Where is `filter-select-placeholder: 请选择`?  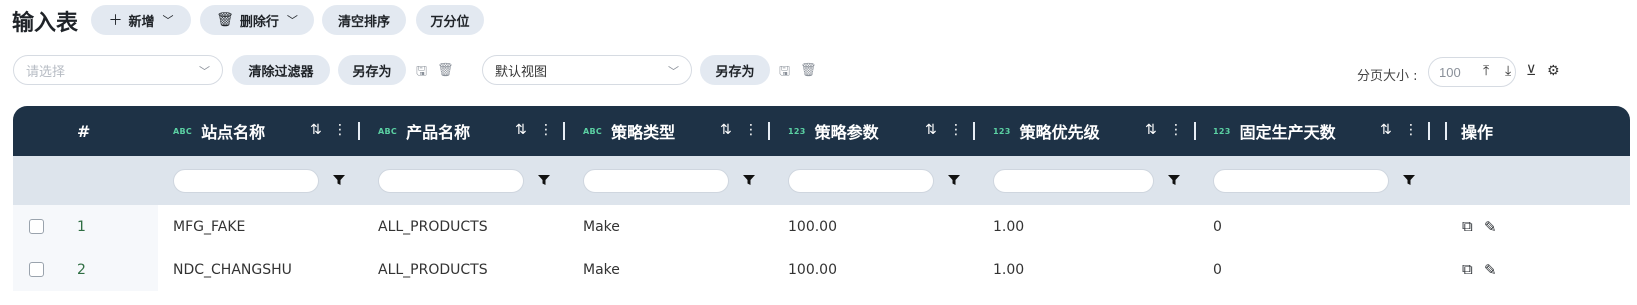 filter-select-placeholder: 请选择 is located at coordinates (46, 72).